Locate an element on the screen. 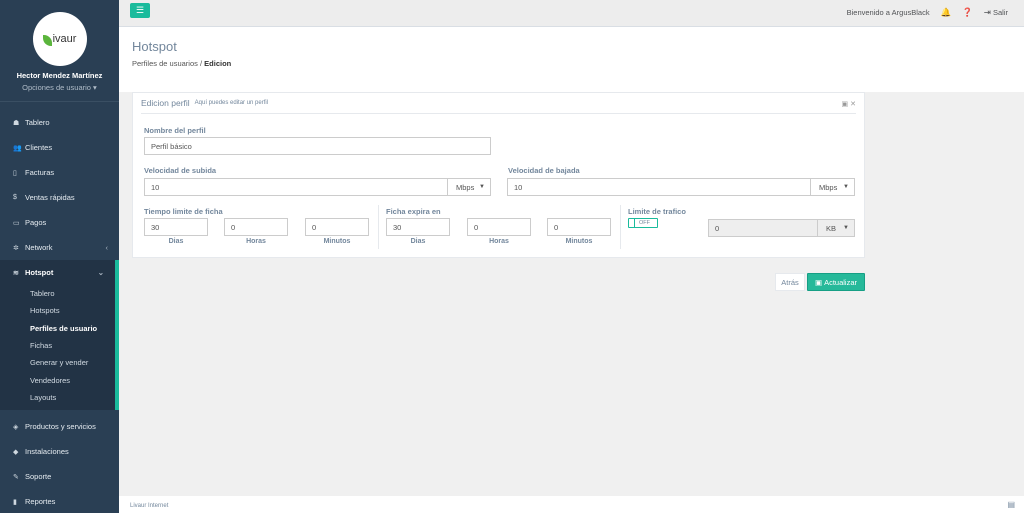 Image resolution: width=1024 pixels, height=513 pixels. logout-label: Salir is located at coordinates (1000, 12).